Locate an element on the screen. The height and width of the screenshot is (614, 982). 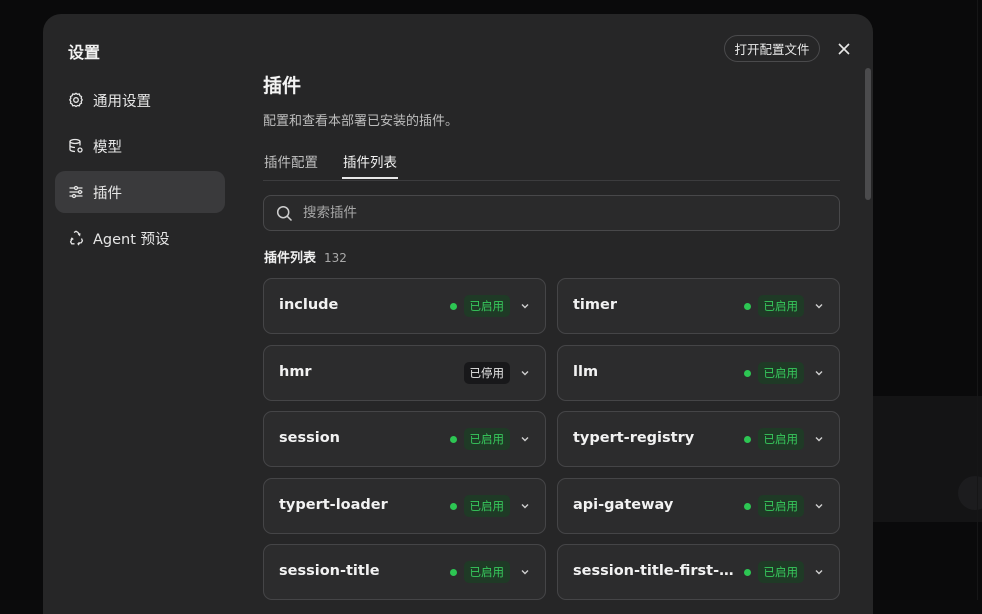
plugin-name: timer is located at coordinates (595, 305).